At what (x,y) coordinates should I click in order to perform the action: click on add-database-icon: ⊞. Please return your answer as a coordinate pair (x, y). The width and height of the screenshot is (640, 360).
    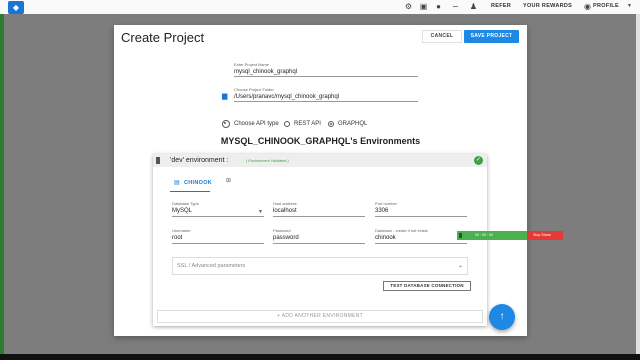
    Looking at the image, I should click on (229, 180).